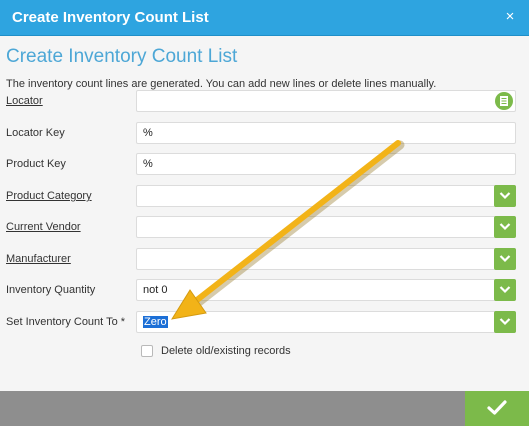 Image resolution: width=529 pixels, height=426 pixels. Describe the element at coordinates (110, 17) in the screenshot. I see `window-title: Create Inventory Count List` at that location.